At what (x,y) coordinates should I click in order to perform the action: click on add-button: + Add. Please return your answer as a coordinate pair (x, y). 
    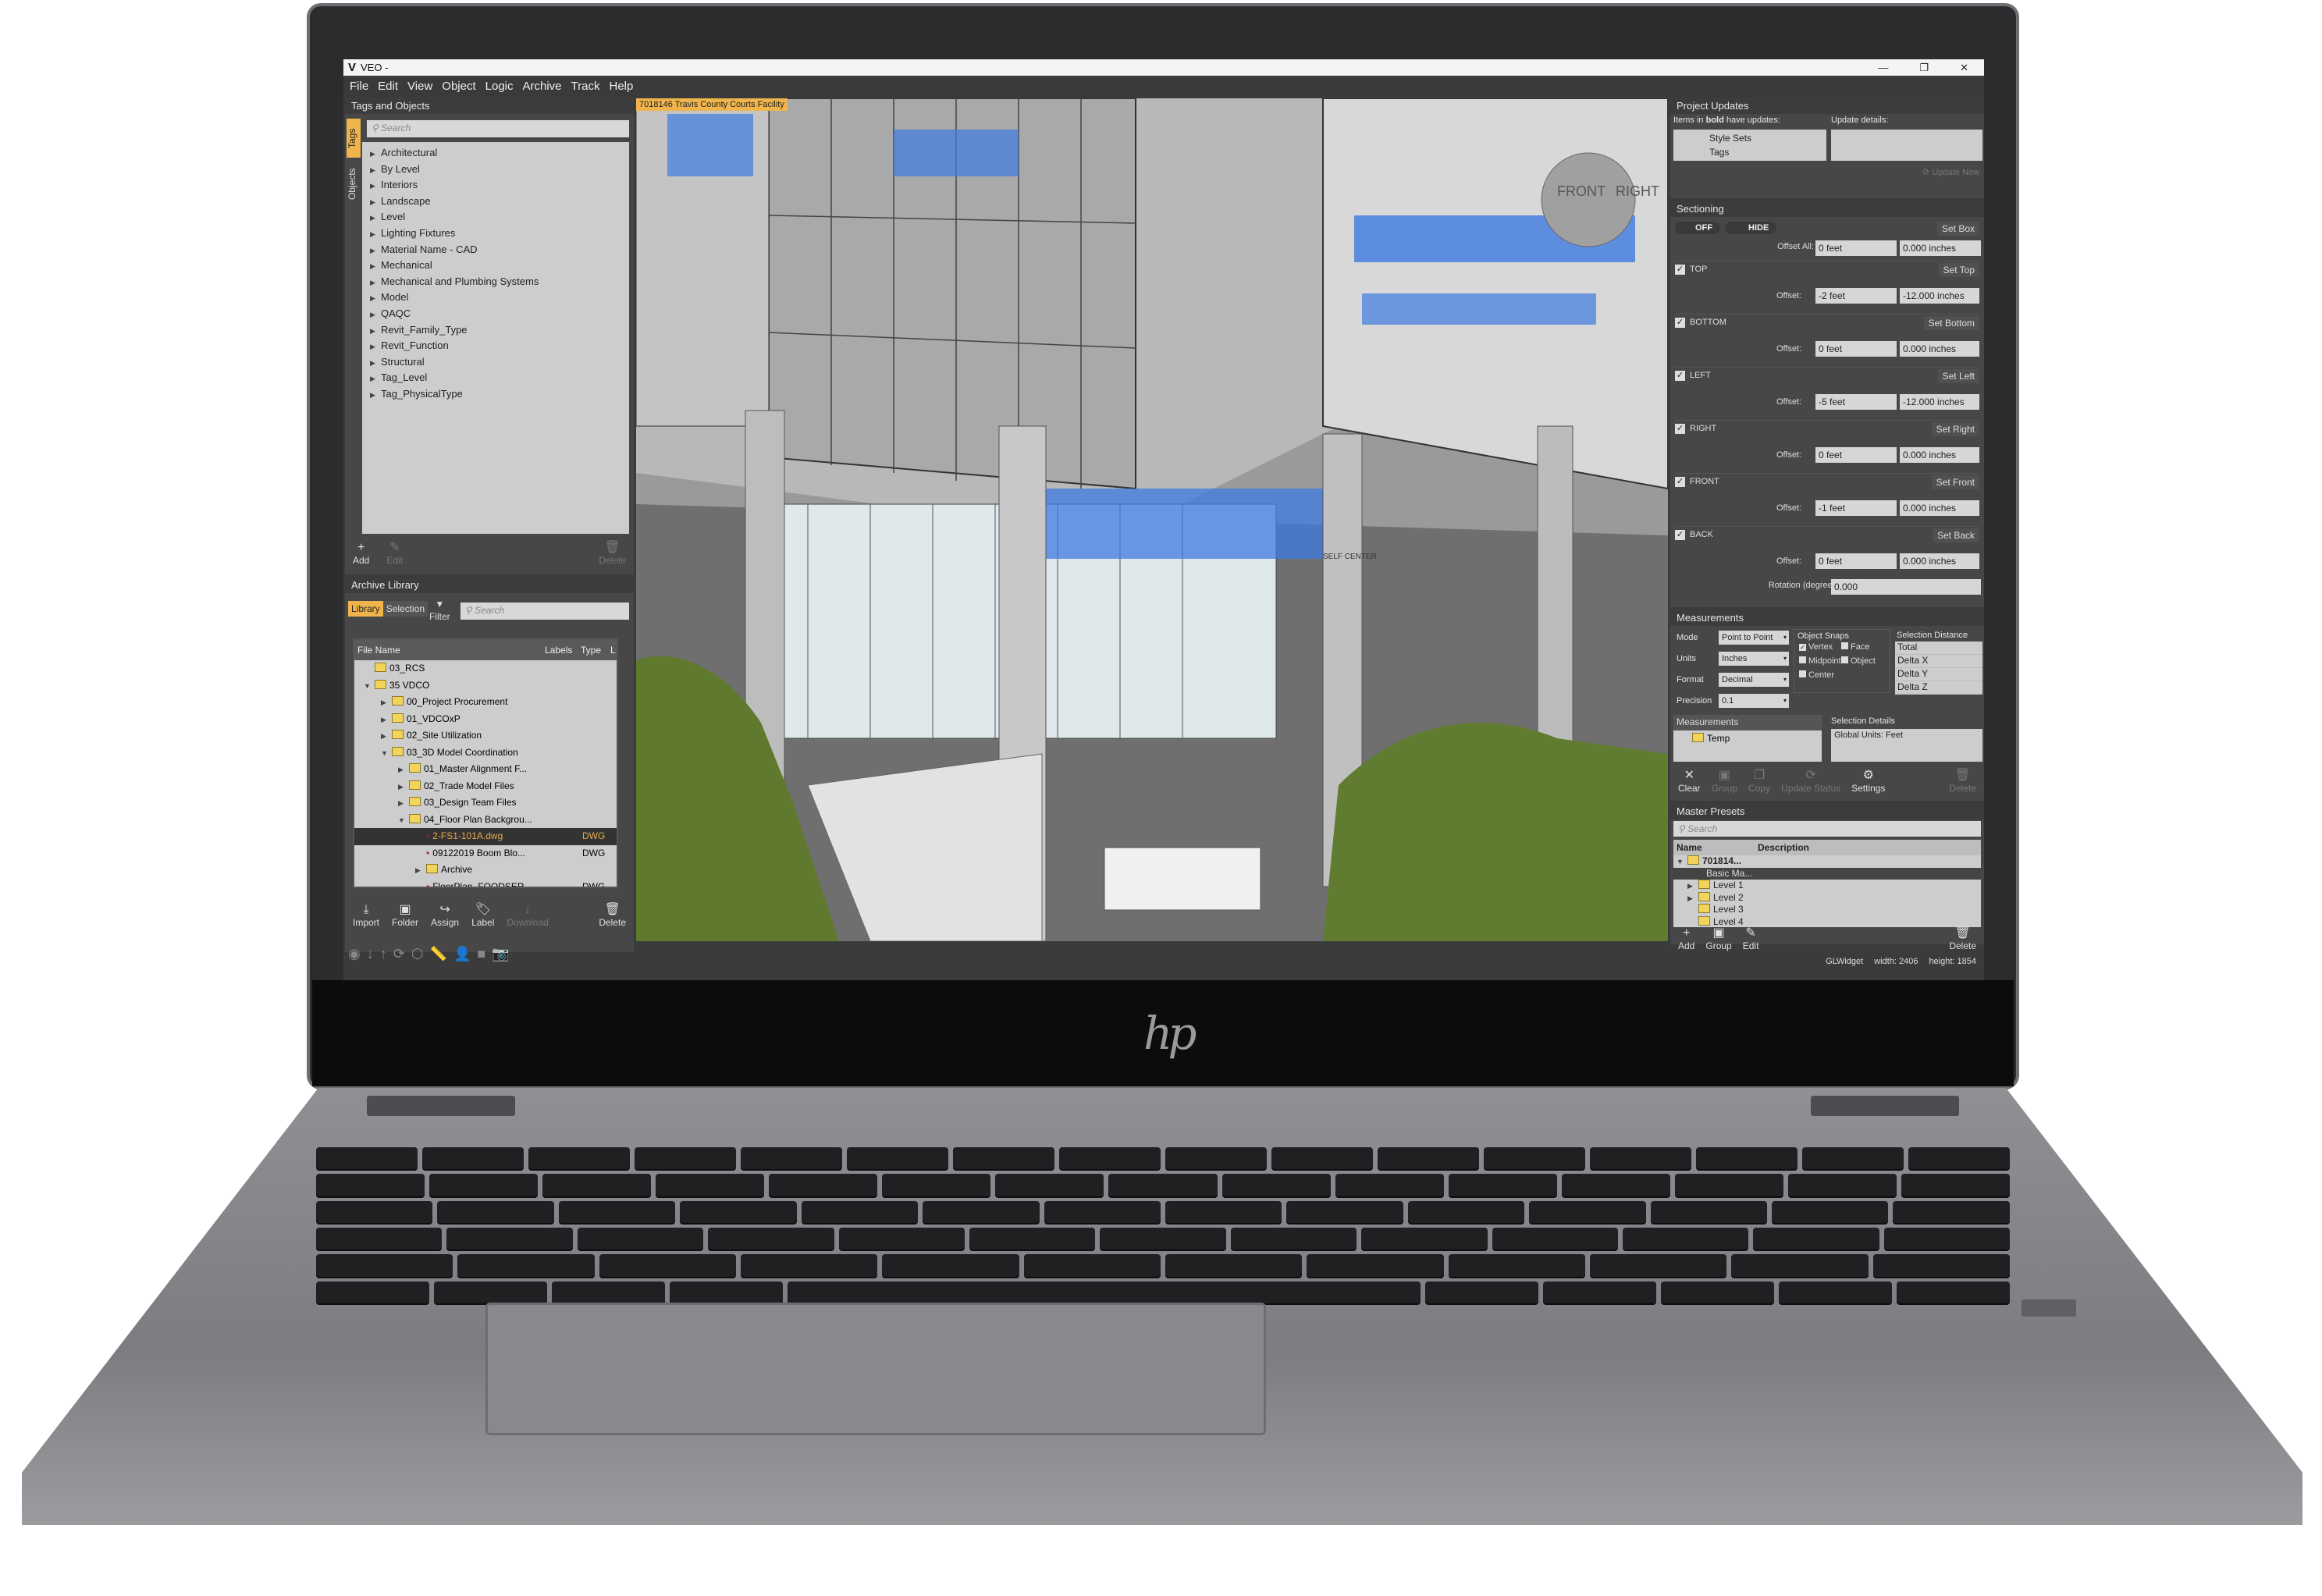
    Looking at the image, I should click on (1686, 939).